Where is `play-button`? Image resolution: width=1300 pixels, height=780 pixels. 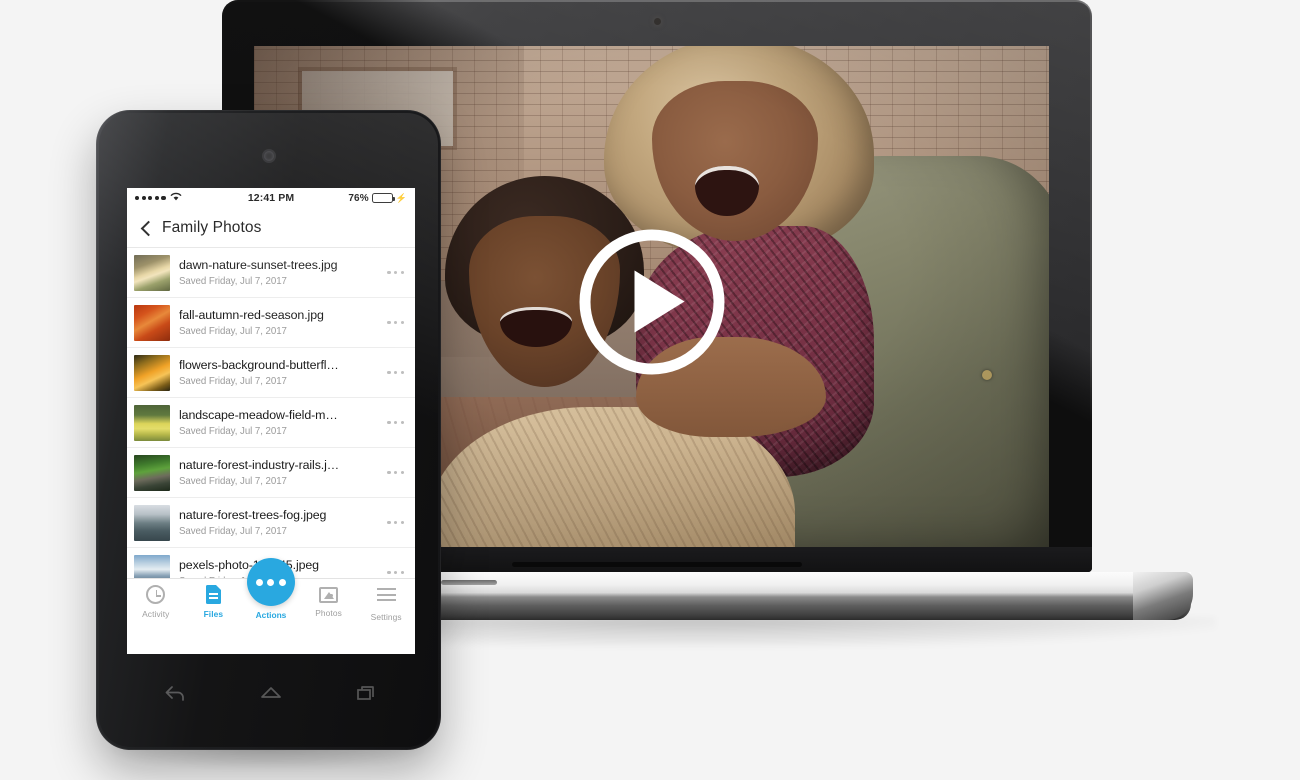 play-button is located at coordinates (651, 301).